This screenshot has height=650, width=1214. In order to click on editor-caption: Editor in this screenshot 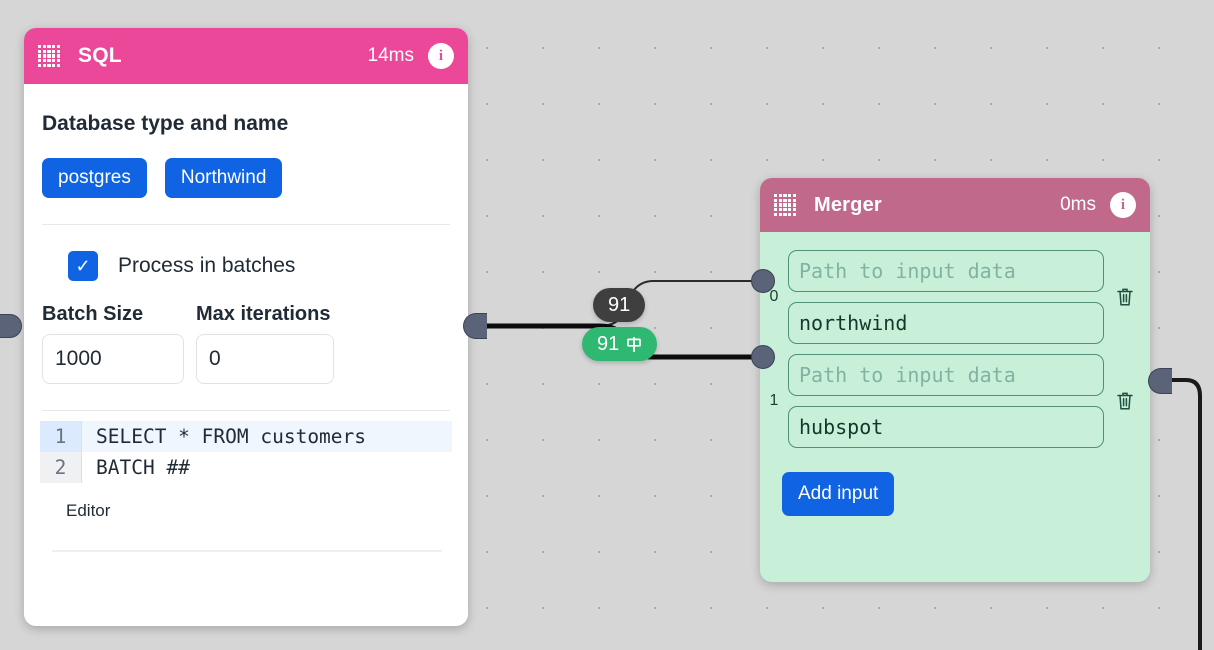, I will do `click(88, 510)`.